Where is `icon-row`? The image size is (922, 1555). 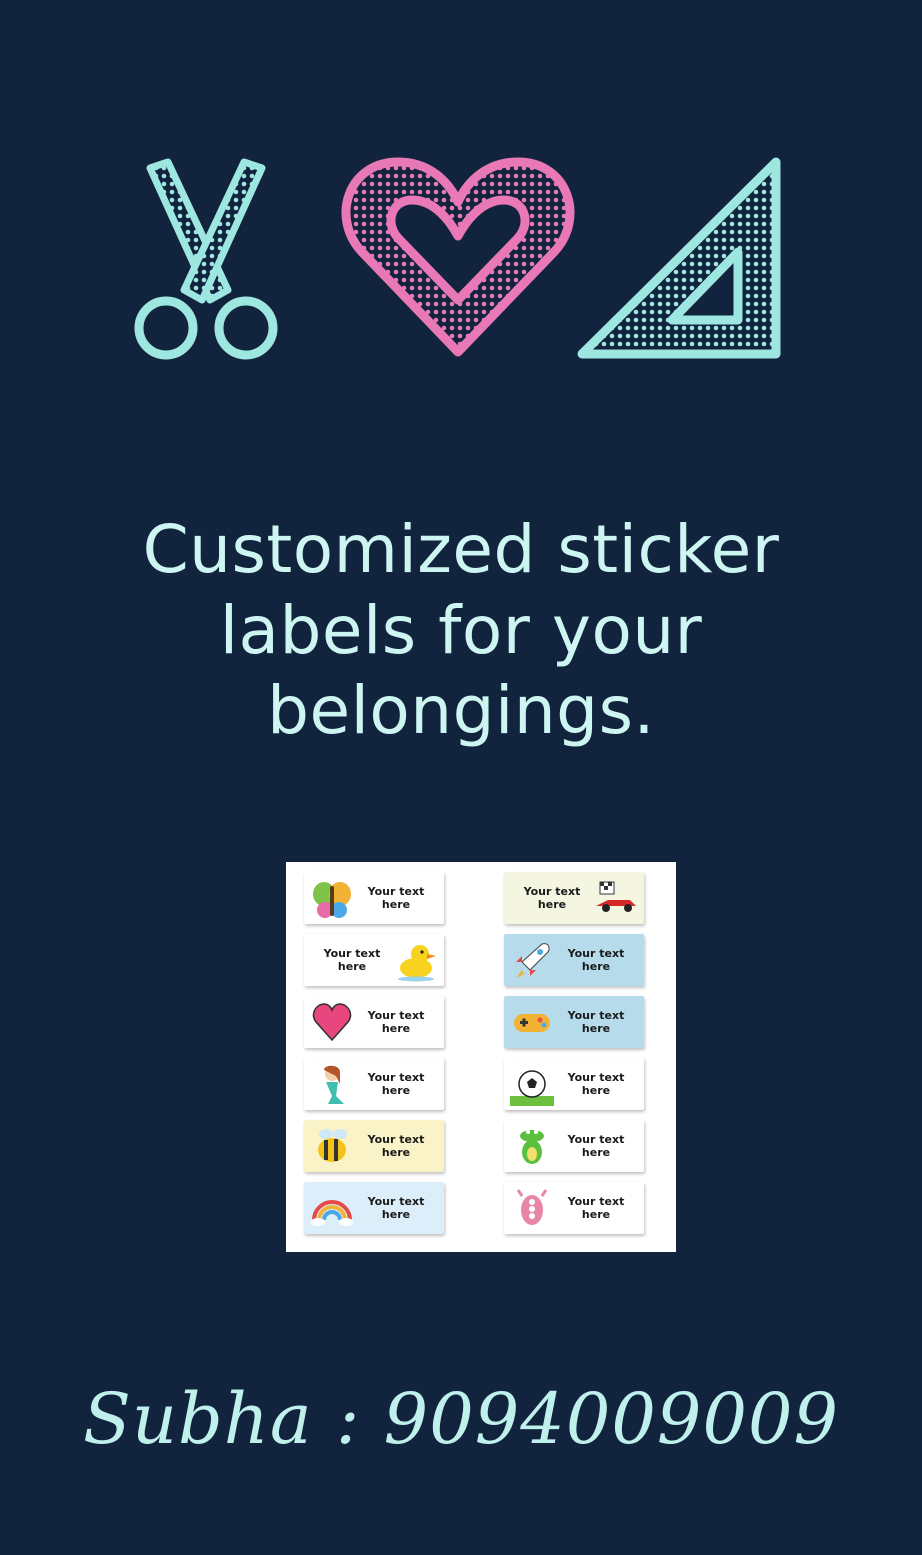
icon-row is located at coordinates (457, 258).